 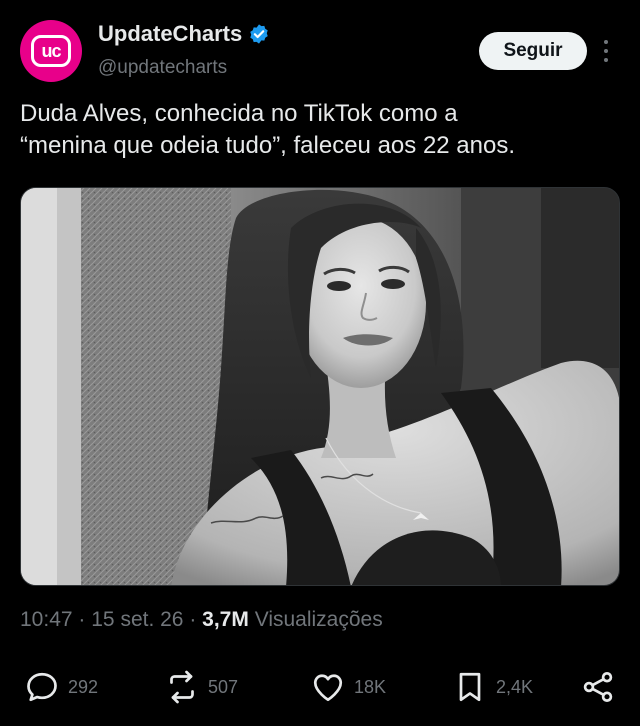 I want to click on views-count: 3,7M, so click(x=225, y=619).